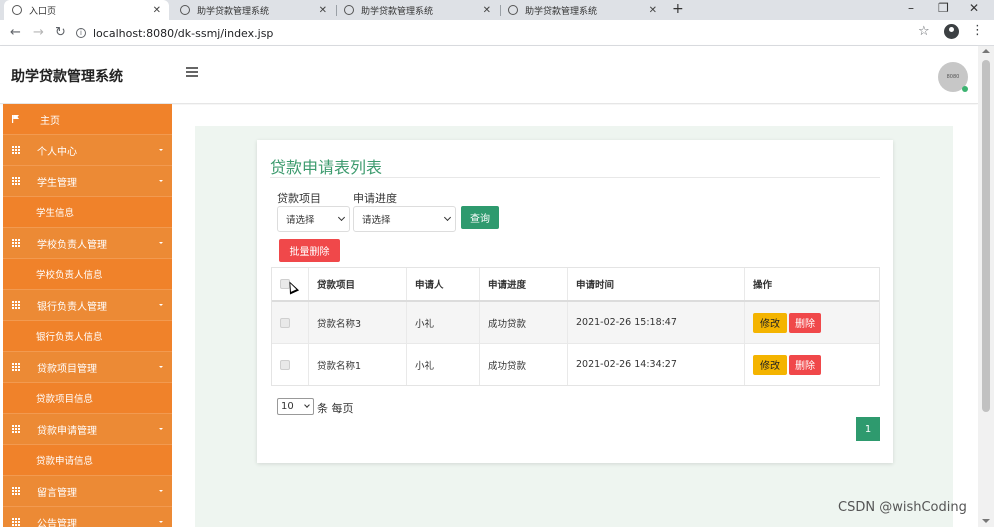  Describe the element at coordinates (417, 10) in the screenshot. I see `browser-tab-3: 助学贷款管理系统 ✕` at that location.